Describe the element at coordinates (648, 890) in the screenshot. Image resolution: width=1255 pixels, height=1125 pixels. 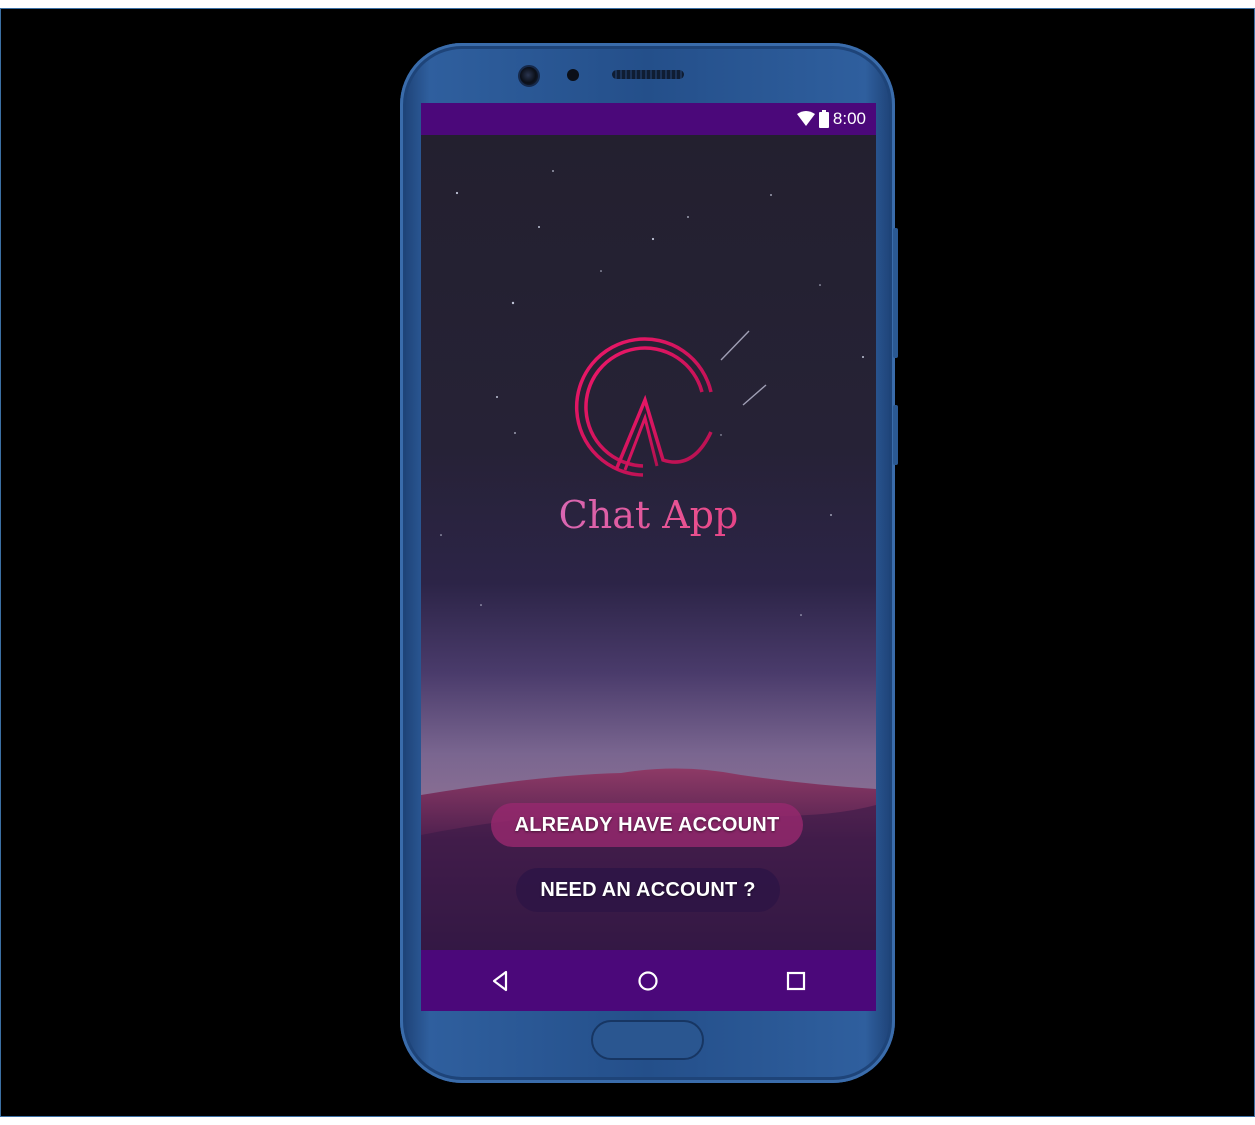
I see `need-an-account-button: NEED AN ACCOUNT ?` at that location.